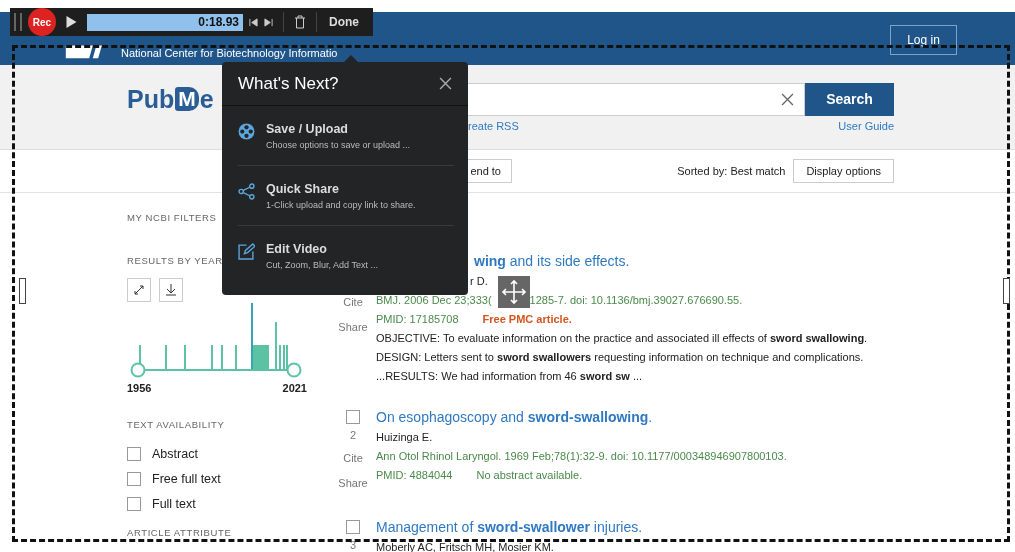  What do you see at coordinates (434, 300) in the screenshot?
I see `result-citation: BMJ. 2006 Dec 23;333(` at bounding box center [434, 300].